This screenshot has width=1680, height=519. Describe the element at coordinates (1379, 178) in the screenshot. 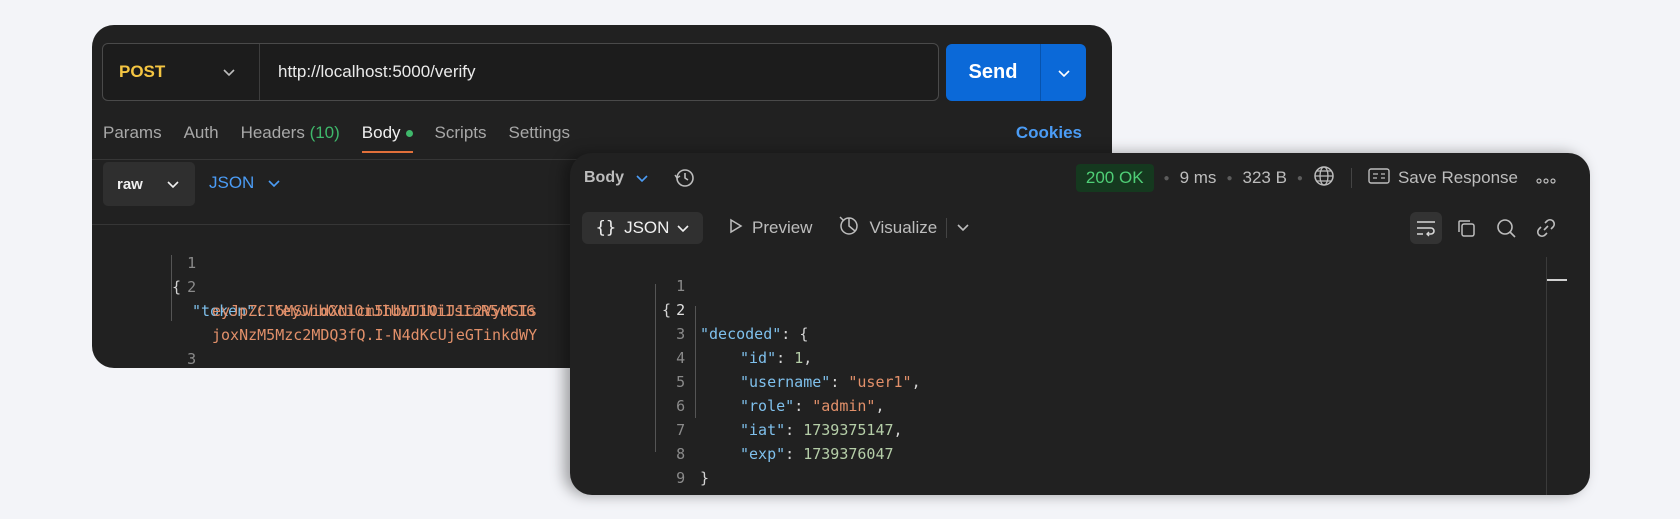

I see `save-response-icon` at that location.